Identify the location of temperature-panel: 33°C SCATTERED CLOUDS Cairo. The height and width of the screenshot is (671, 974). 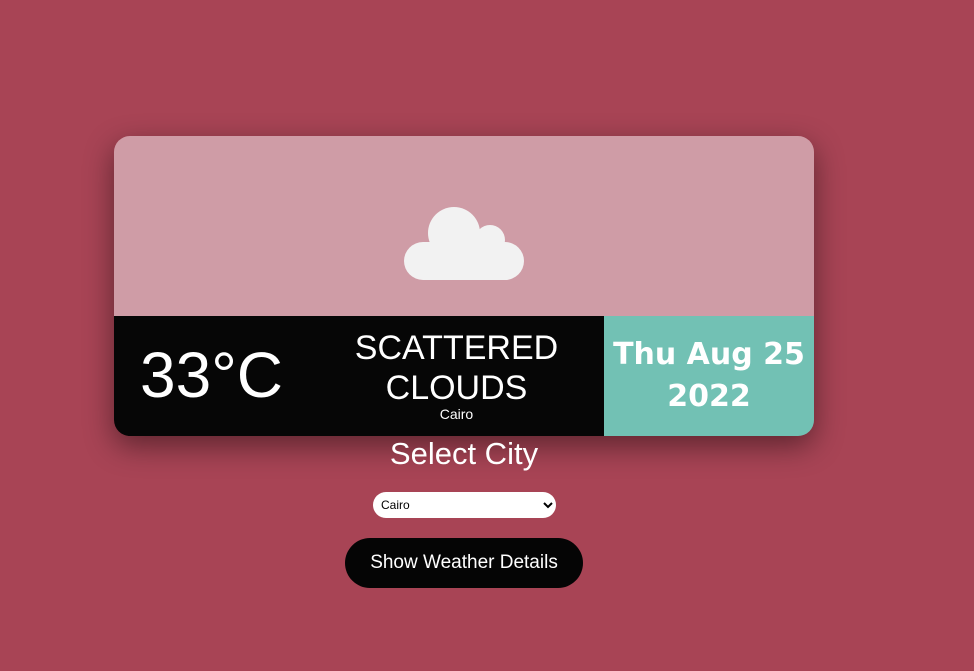
(359, 376).